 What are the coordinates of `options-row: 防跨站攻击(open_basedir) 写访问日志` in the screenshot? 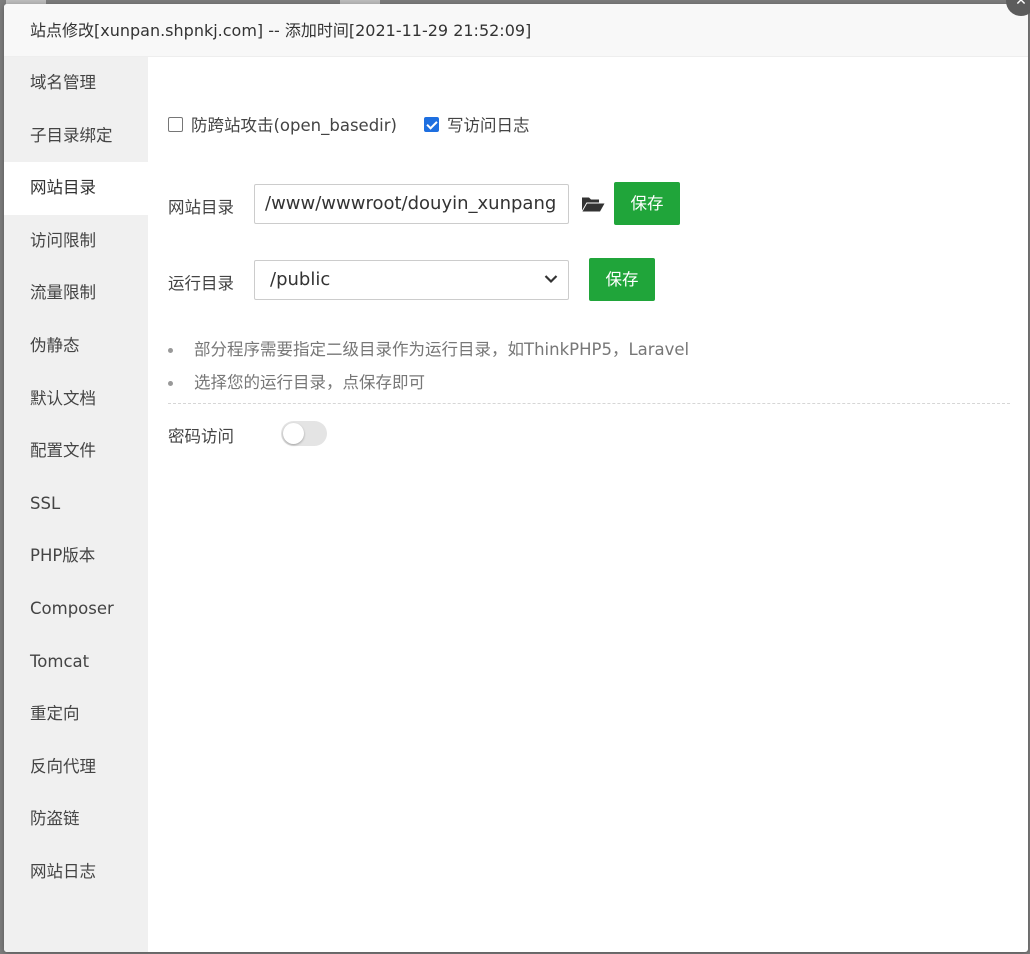 It's located at (349, 124).